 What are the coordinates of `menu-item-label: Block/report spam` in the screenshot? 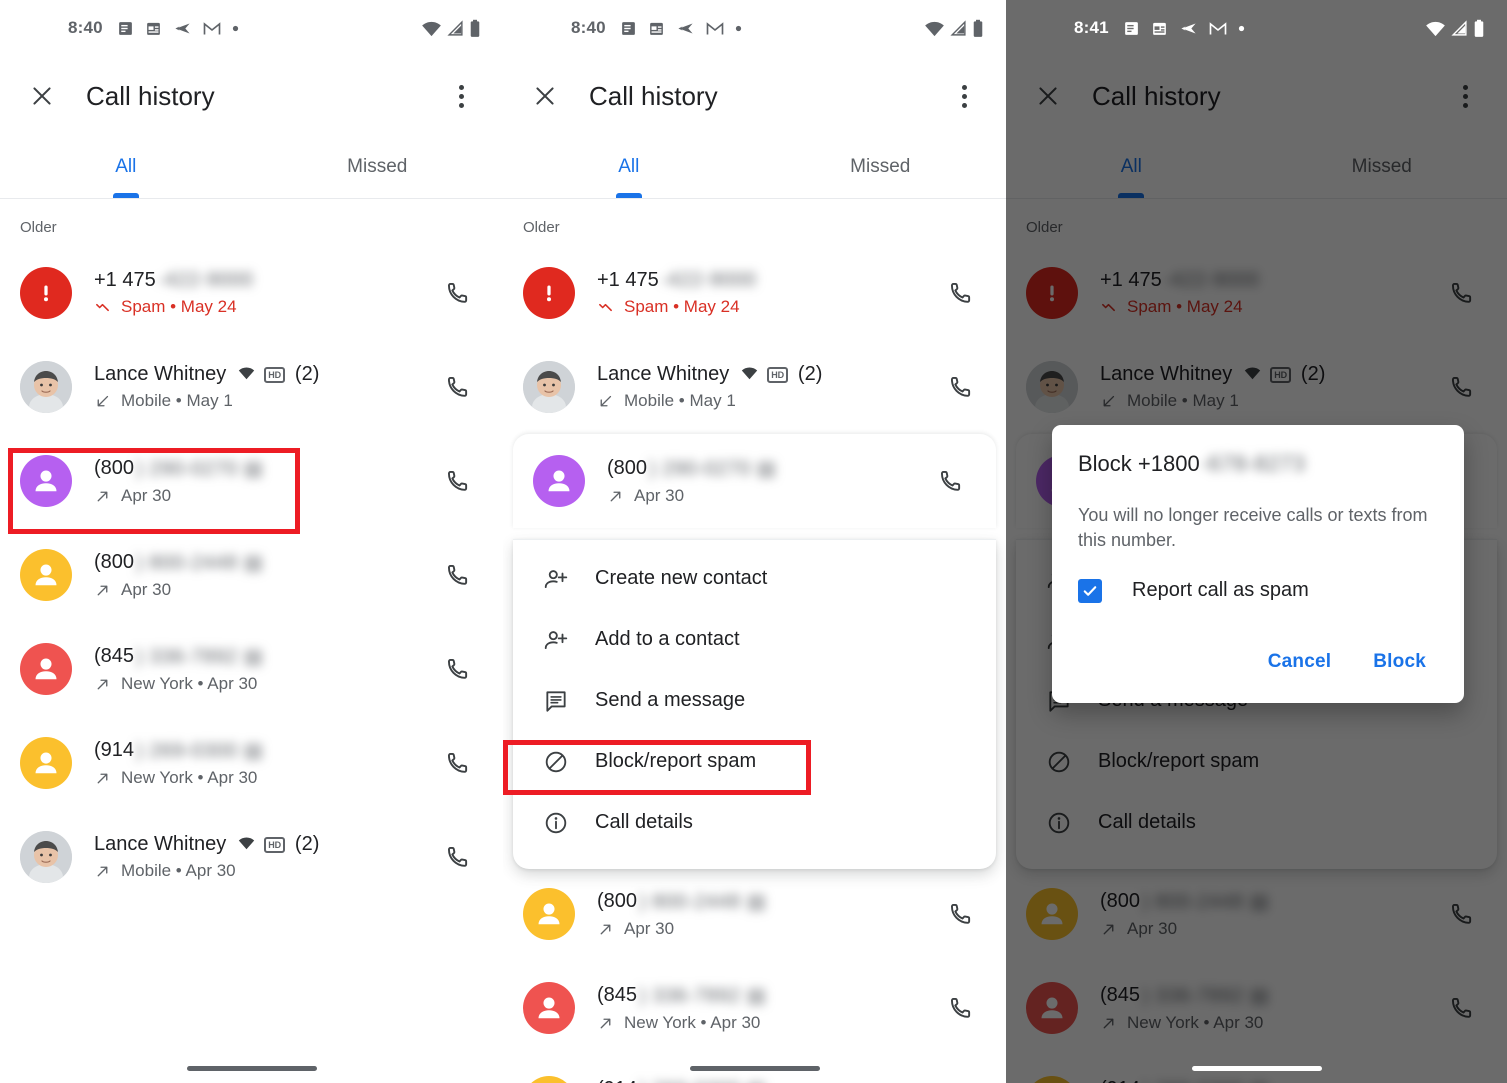 It's located at (676, 761).